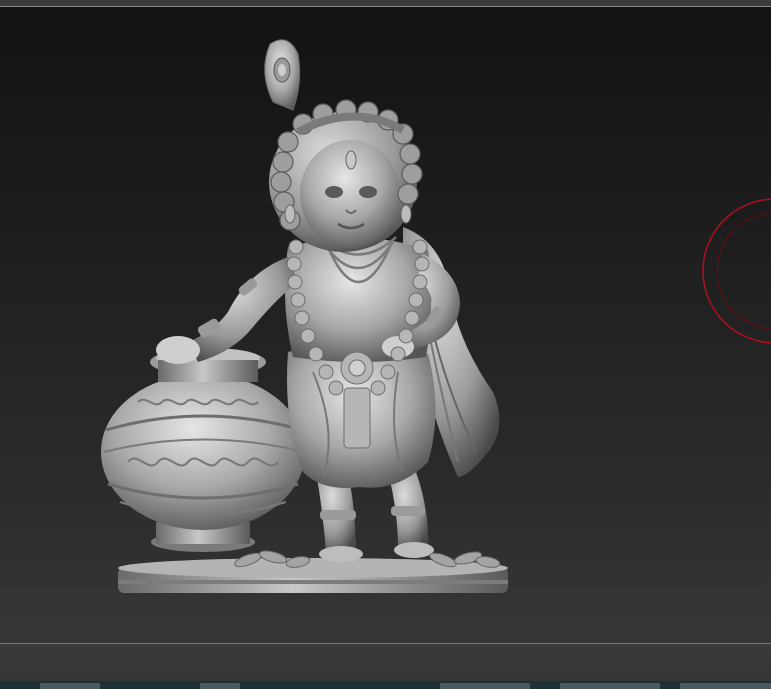 Image resolution: width=771 pixels, height=689 pixels. I want to click on model-pot, so click(203, 450).